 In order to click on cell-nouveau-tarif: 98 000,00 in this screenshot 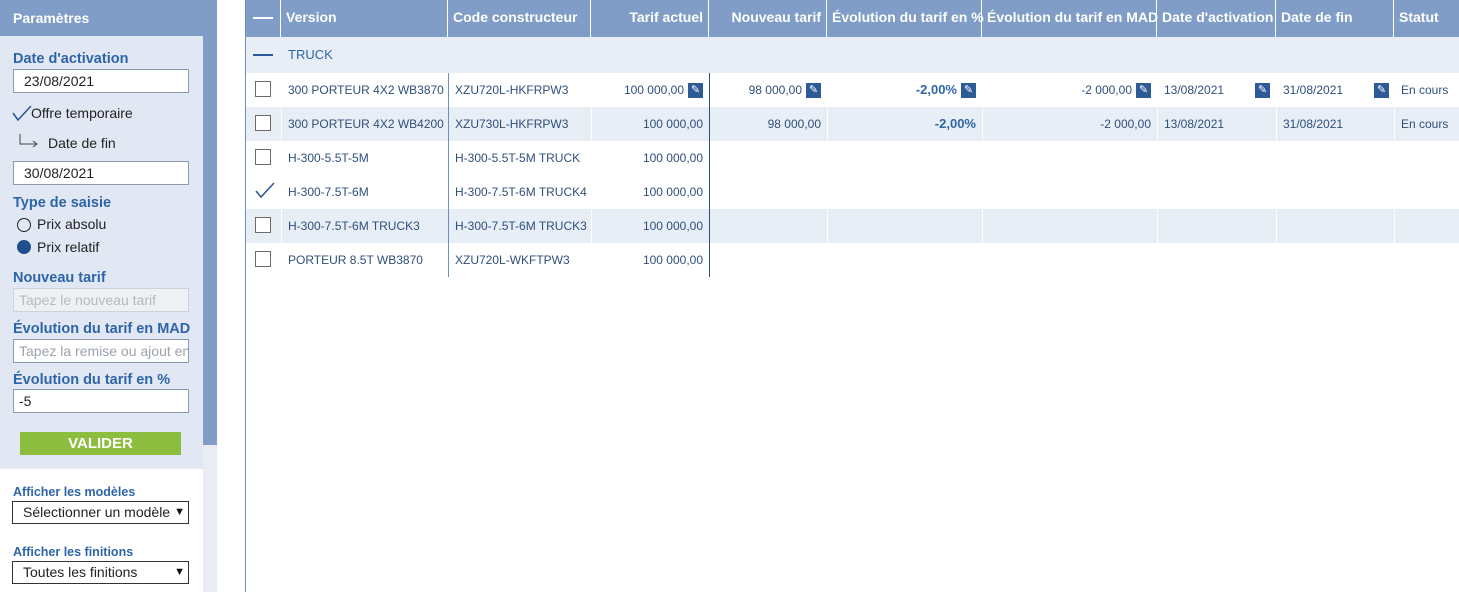, I will do `click(794, 124)`.